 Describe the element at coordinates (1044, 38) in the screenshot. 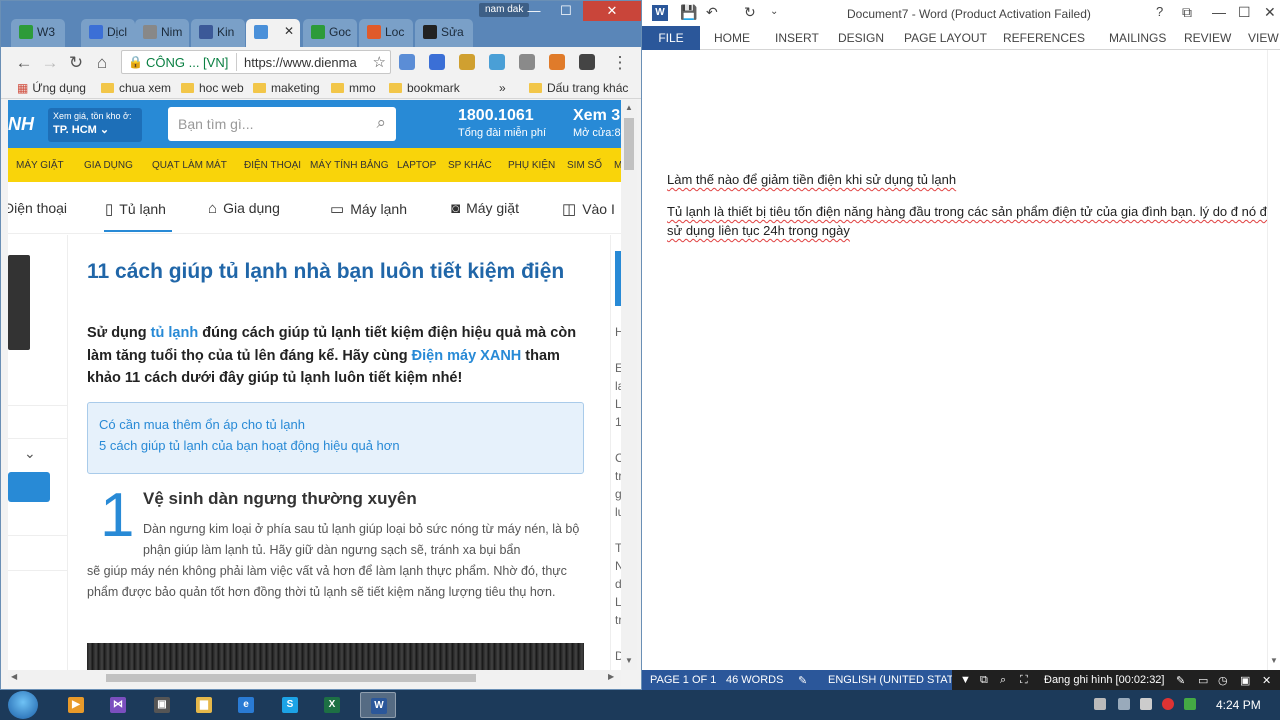

I see `ribbon-tab: REFERENCES` at that location.